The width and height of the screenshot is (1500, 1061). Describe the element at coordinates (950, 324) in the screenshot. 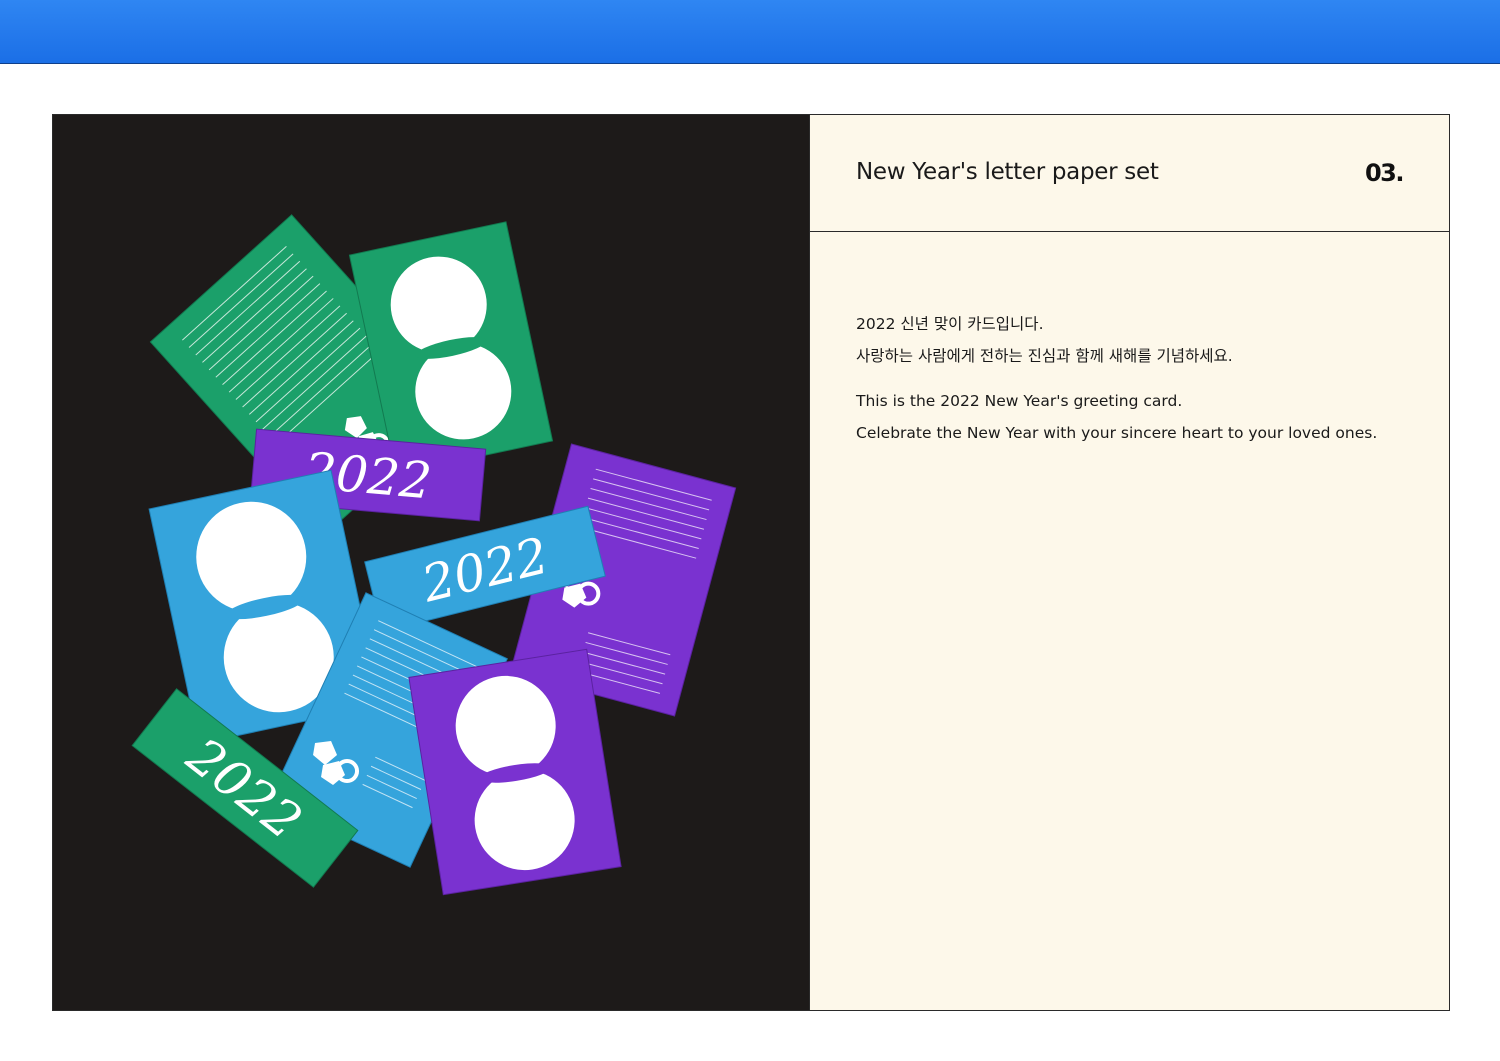

I see `korean-line-1: 2022 신년 맞이 카드입니다.` at that location.